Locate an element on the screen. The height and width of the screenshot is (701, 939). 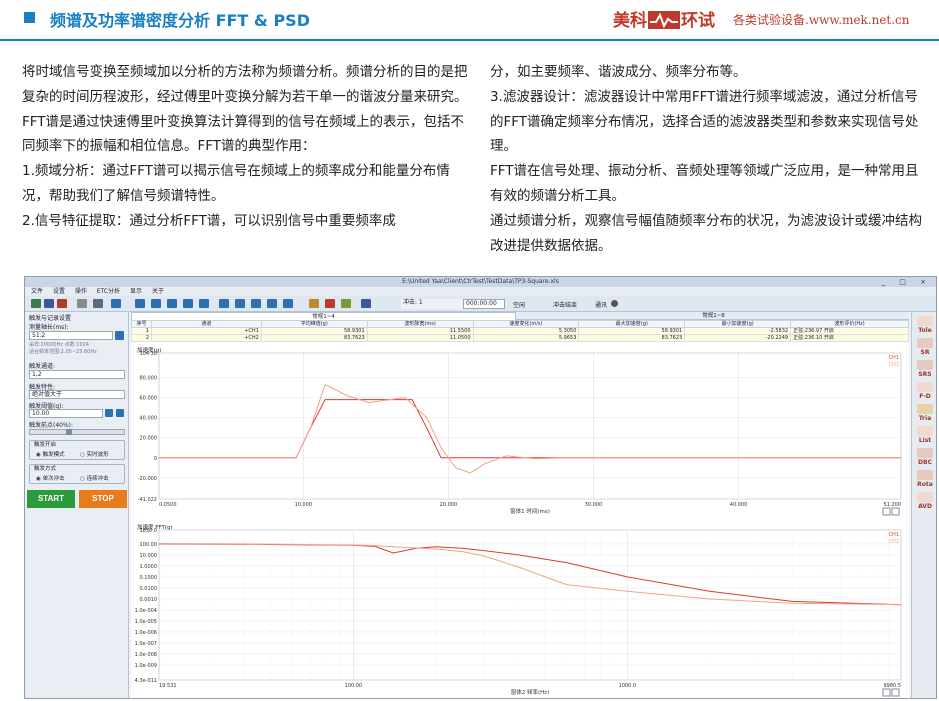
y-tick-label: 104.36 is located at coordinates (149, 354).